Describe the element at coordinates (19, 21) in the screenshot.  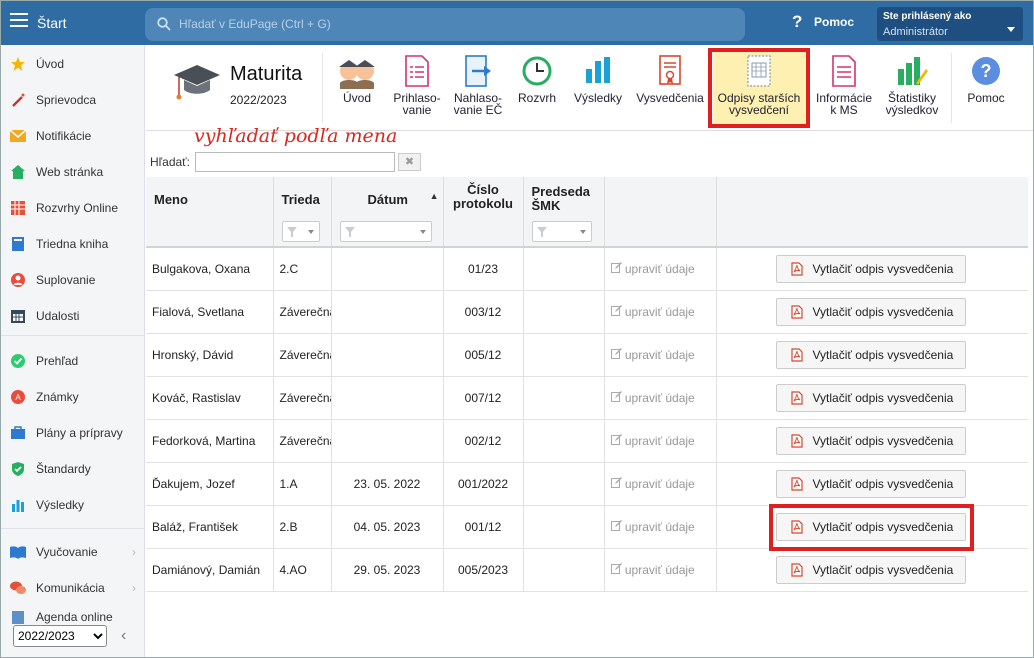
I see `hamburger-menu-icon` at that location.